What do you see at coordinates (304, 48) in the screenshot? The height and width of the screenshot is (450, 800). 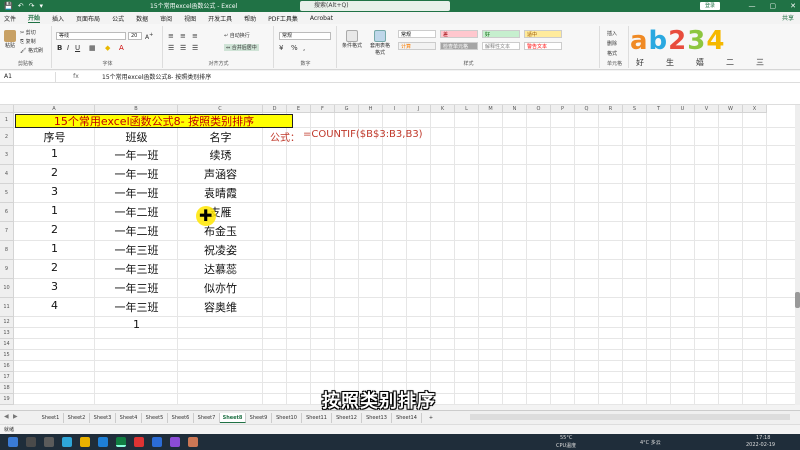 I see `comma-button: ,` at bounding box center [304, 48].